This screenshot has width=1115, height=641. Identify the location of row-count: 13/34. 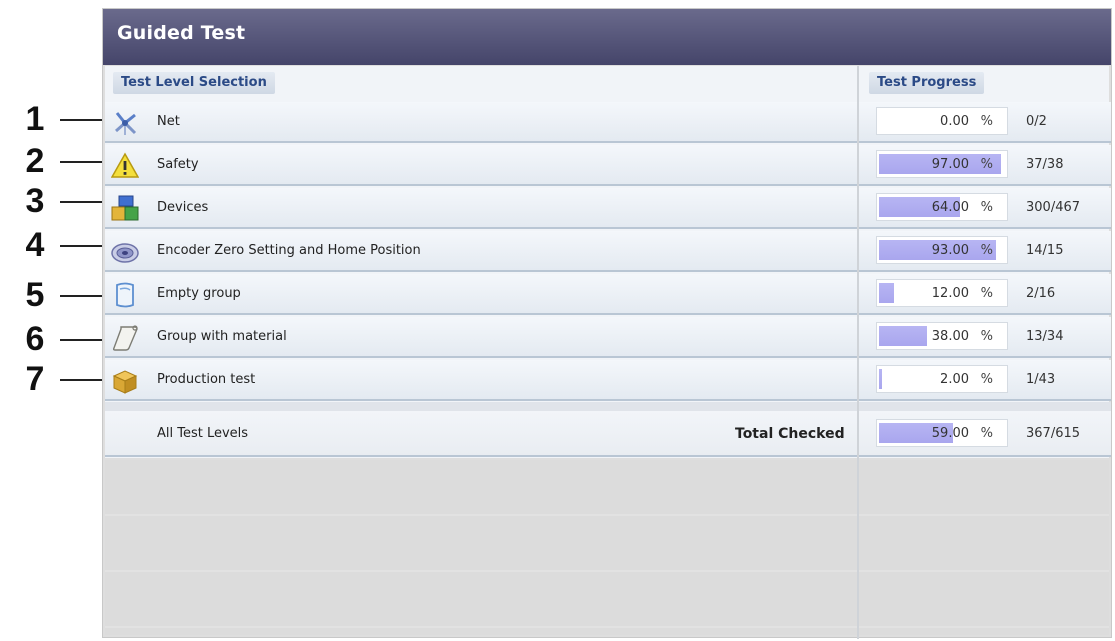
(1045, 336).